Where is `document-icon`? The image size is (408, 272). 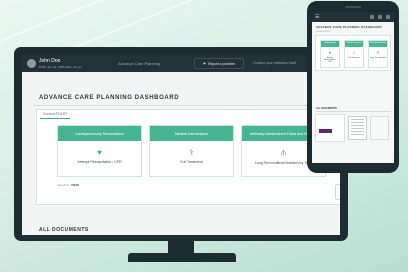 document-icon is located at coordinates (337, 192).